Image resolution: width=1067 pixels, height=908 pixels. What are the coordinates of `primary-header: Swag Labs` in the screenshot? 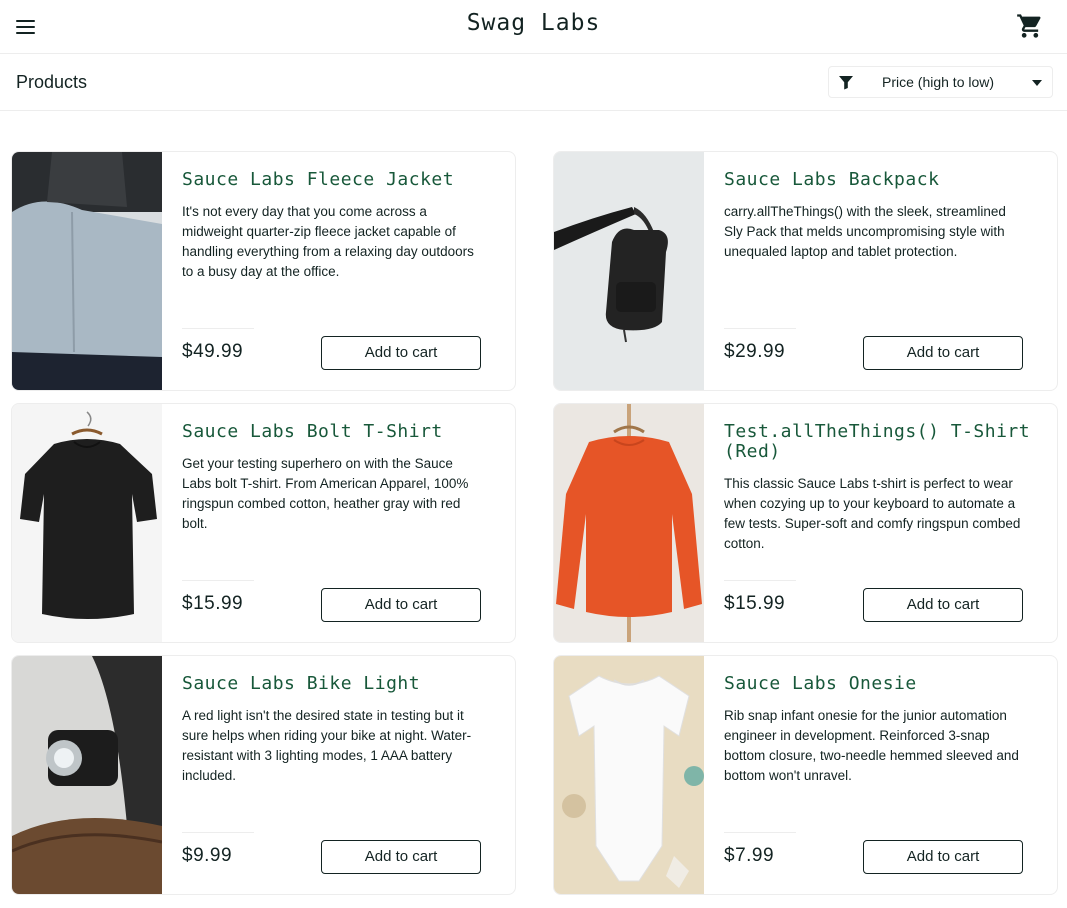 It's located at (533, 27).